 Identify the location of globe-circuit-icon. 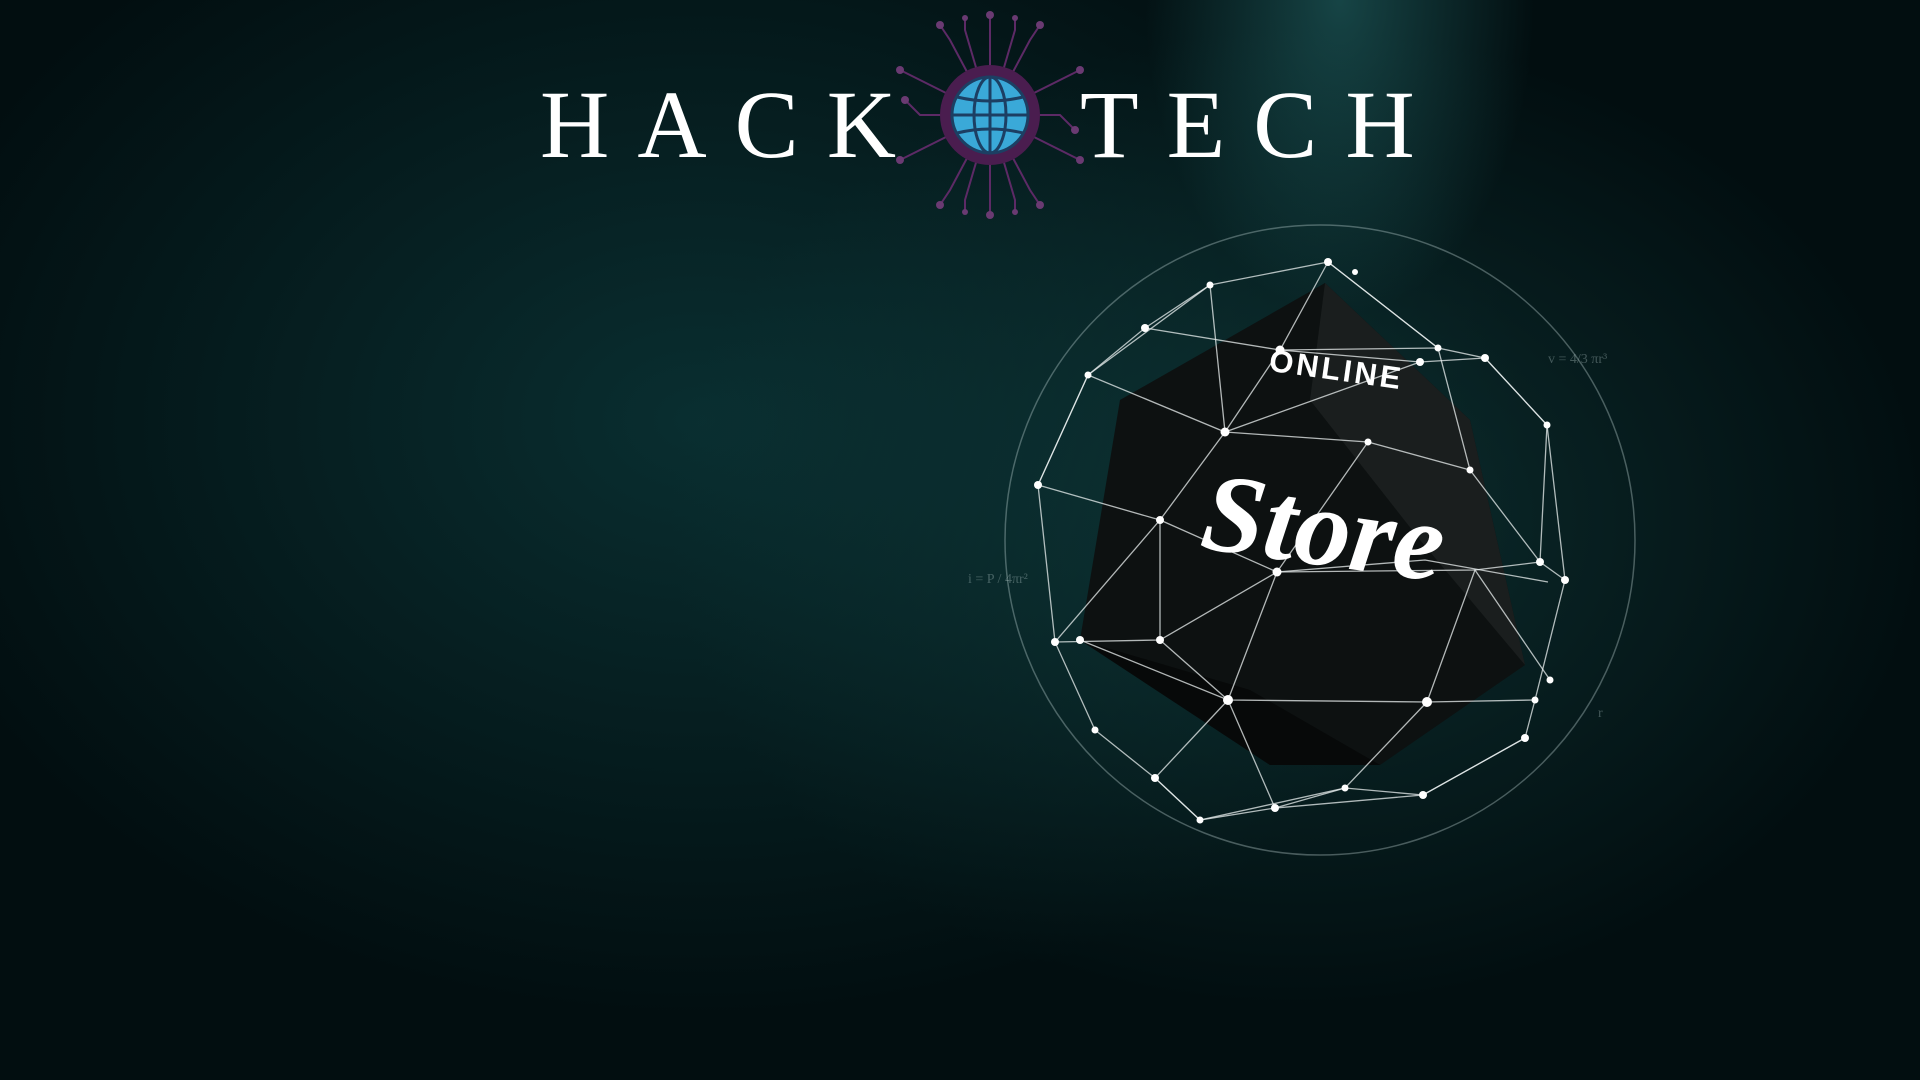
(990, 115).